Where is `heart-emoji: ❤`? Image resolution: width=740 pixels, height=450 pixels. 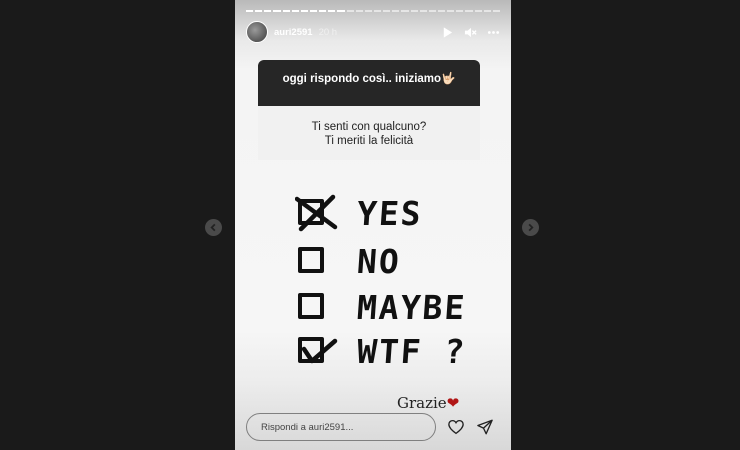 heart-emoji: ❤ is located at coordinates (453, 403).